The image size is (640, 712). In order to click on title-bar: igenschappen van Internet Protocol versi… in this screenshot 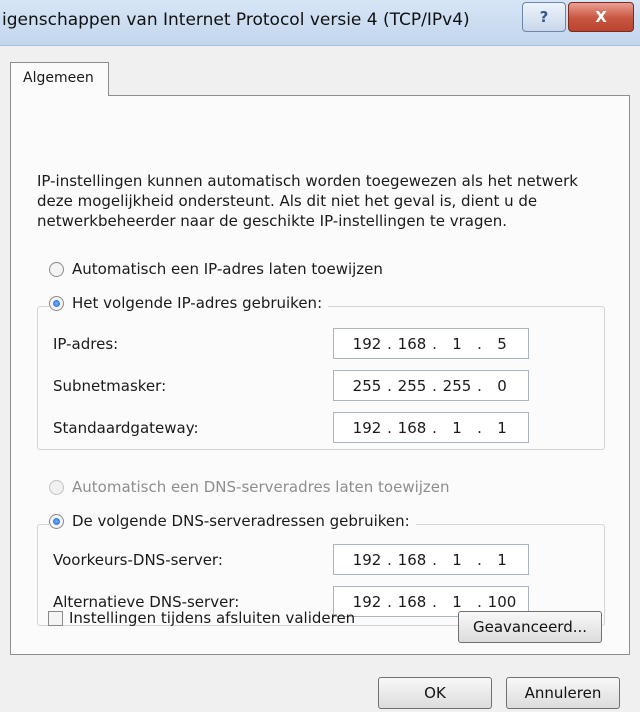, I will do `click(320, 23)`.